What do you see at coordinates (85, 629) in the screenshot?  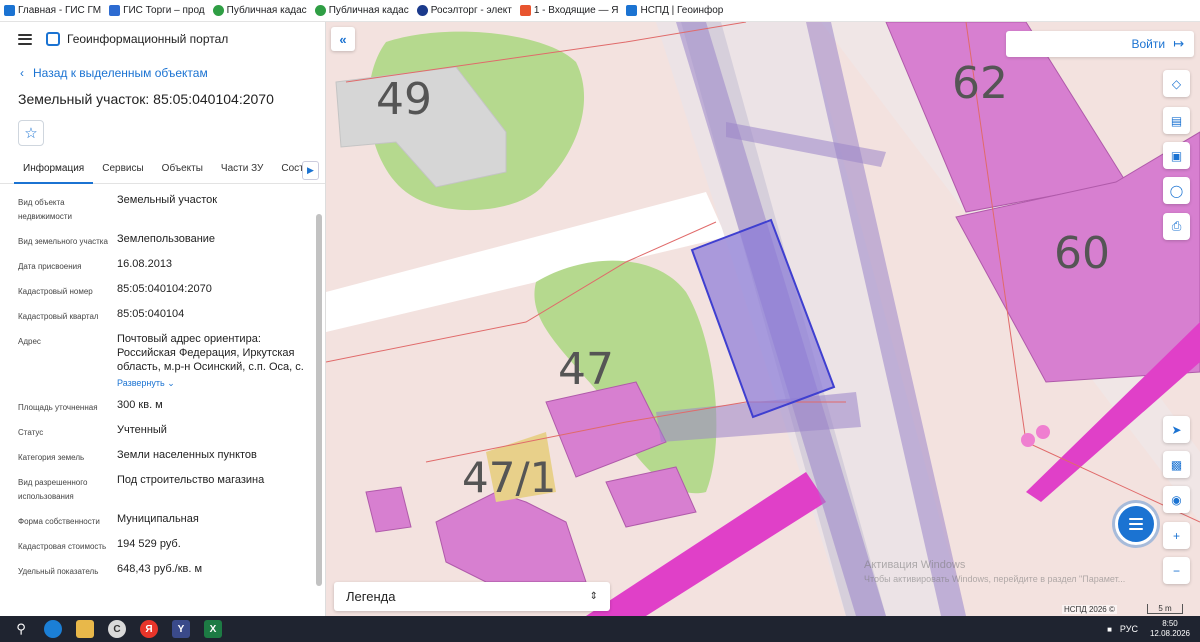 I see `folder-icon` at bounding box center [85, 629].